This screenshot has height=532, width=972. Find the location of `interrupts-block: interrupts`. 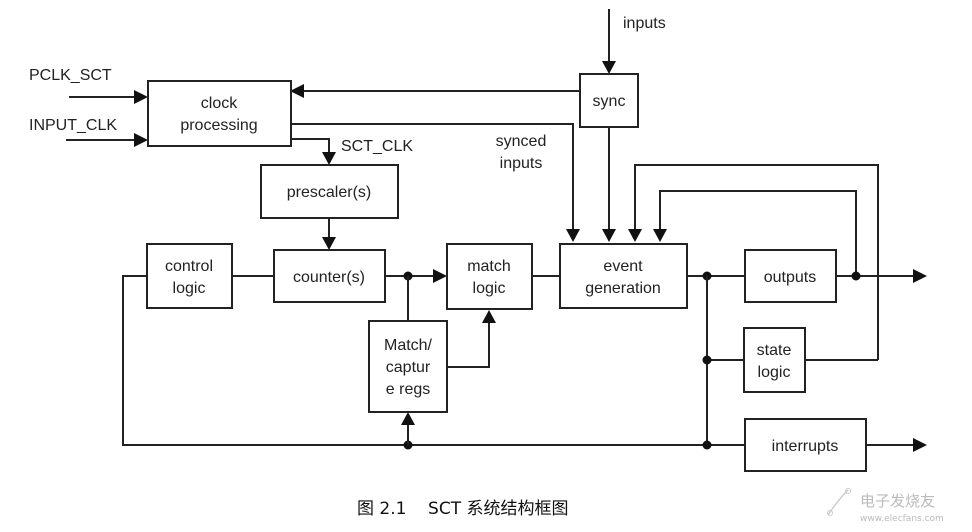

interrupts-block: interrupts is located at coordinates (805, 445).